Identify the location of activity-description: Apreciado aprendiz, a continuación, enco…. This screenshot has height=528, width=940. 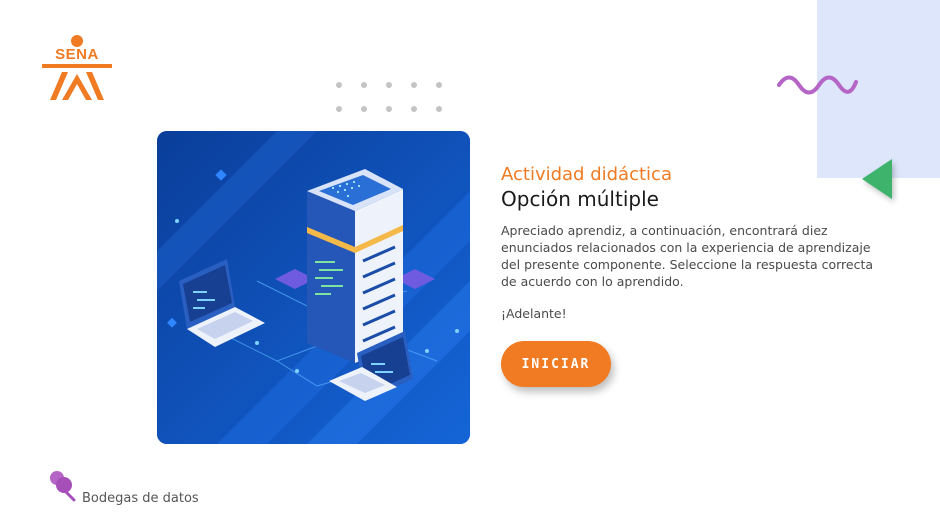
(687, 256).